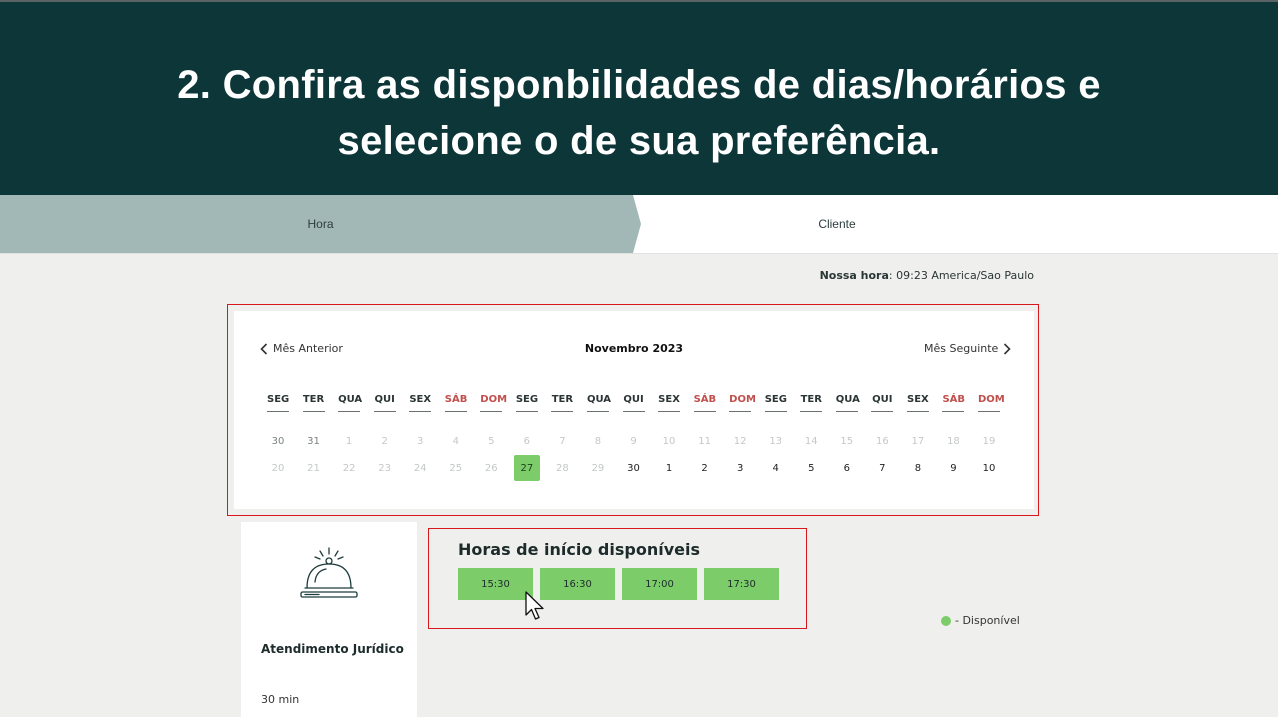 The width and height of the screenshot is (1278, 717). Describe the element at coordinates (579, 549) in the screenshot. I see `times-title: Horas de início disponíveis` at that location.